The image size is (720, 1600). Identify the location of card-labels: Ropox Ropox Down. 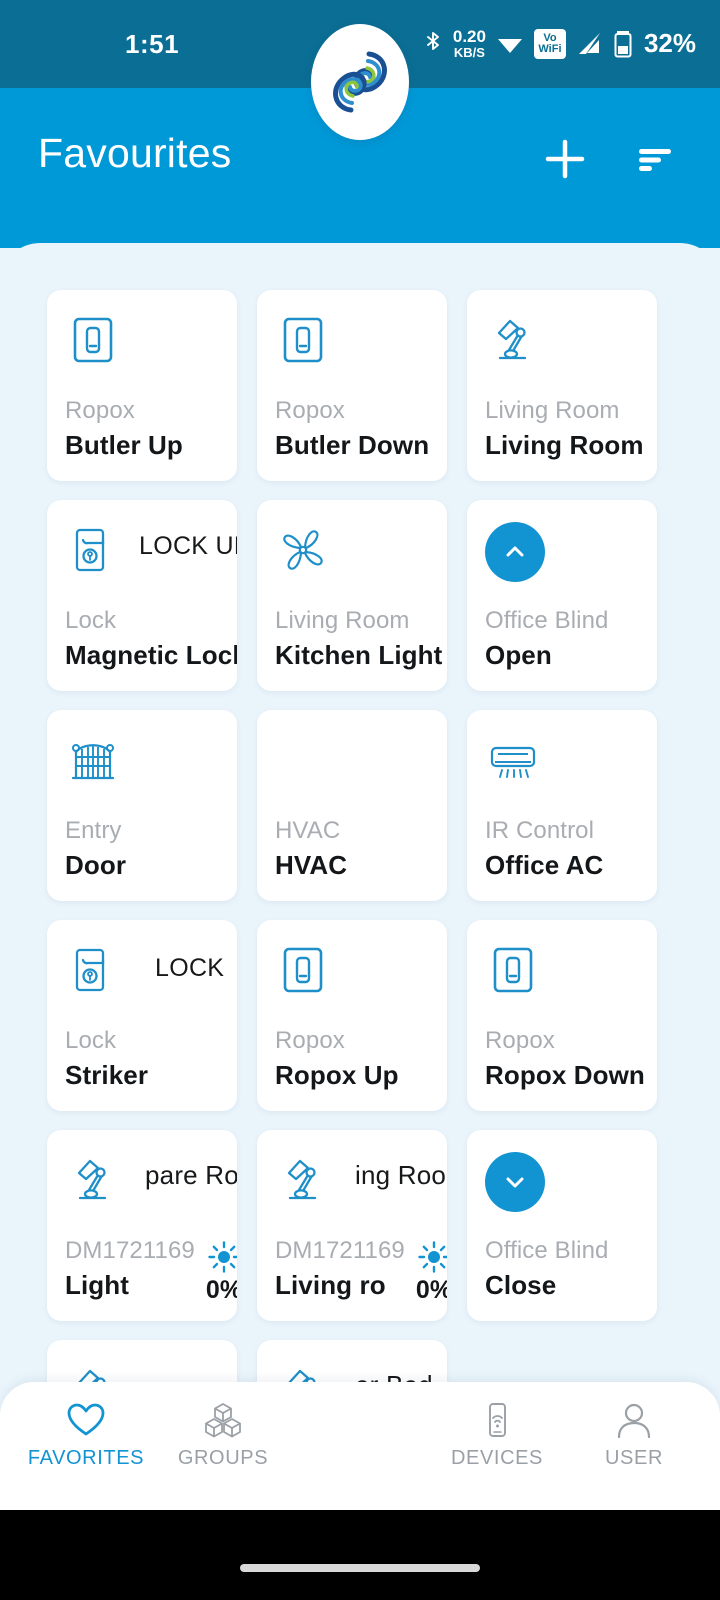
(571, 1059).